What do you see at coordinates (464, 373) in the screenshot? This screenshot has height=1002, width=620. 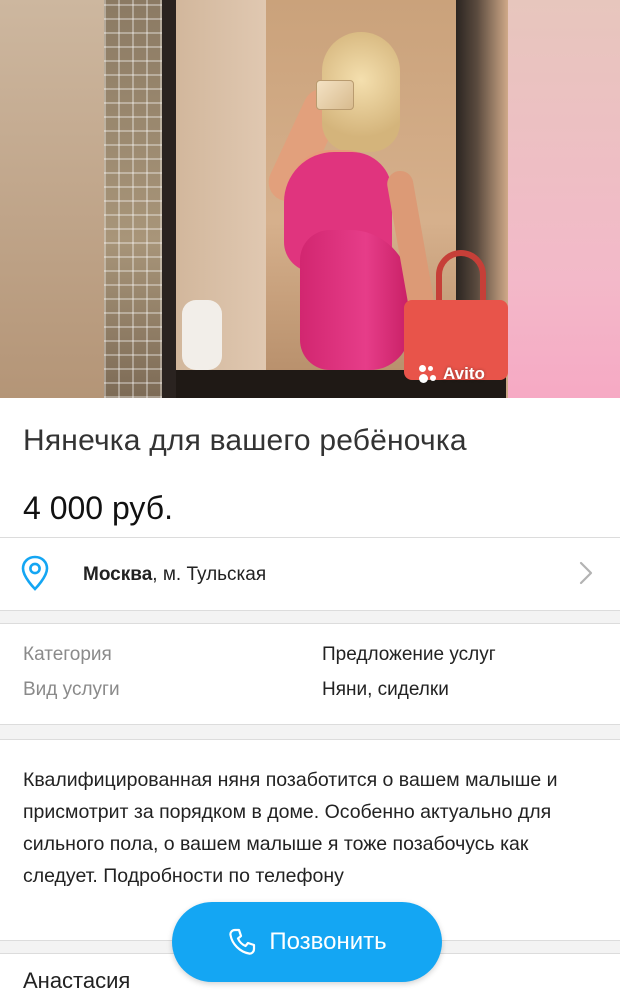 I see `avito-watermark-text: Avito` at bounding box center [464, 373].